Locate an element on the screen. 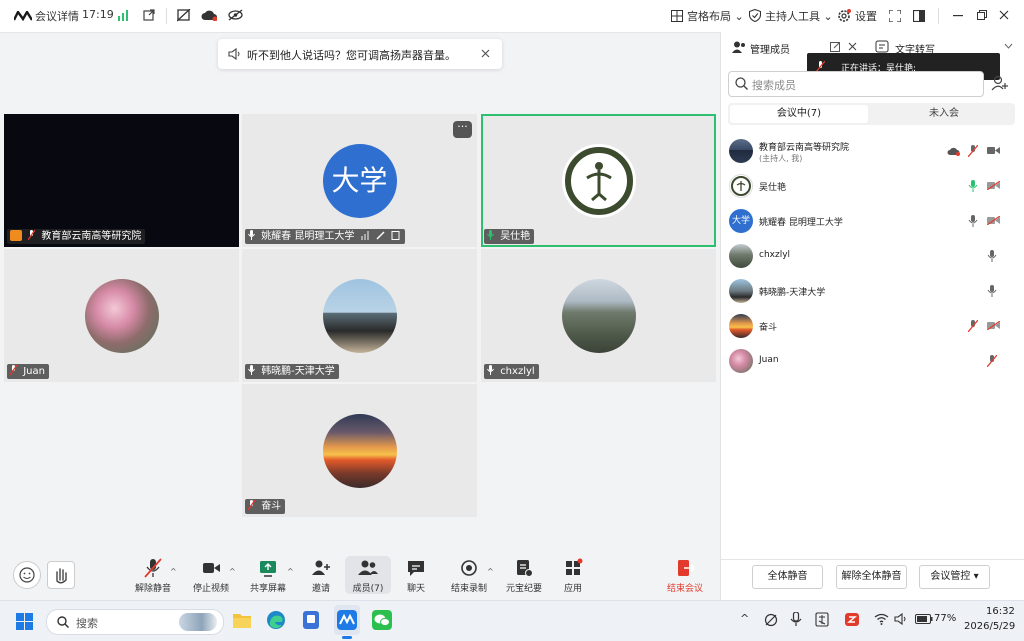 This screenshot has height=641, width=1024. network-off-icon is located at coordinates (771, 620).